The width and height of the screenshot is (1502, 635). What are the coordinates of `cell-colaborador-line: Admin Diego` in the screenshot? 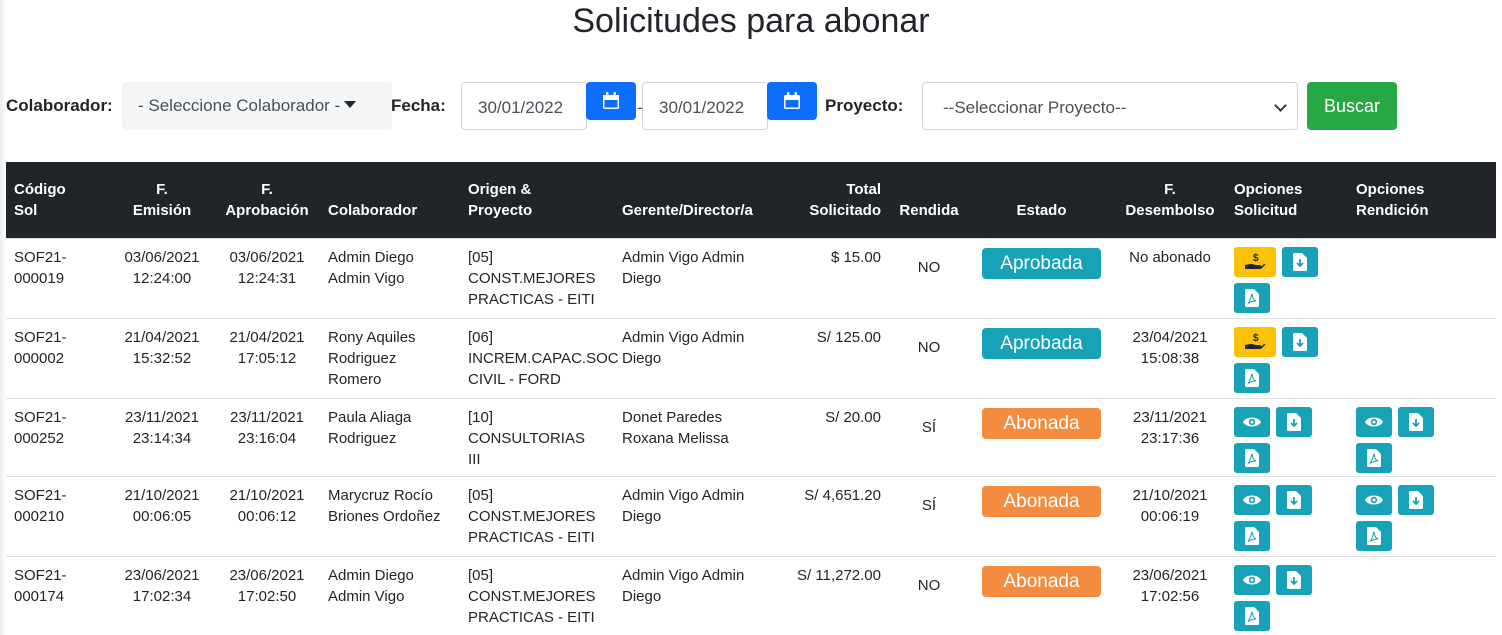 It's located at (371, 575).